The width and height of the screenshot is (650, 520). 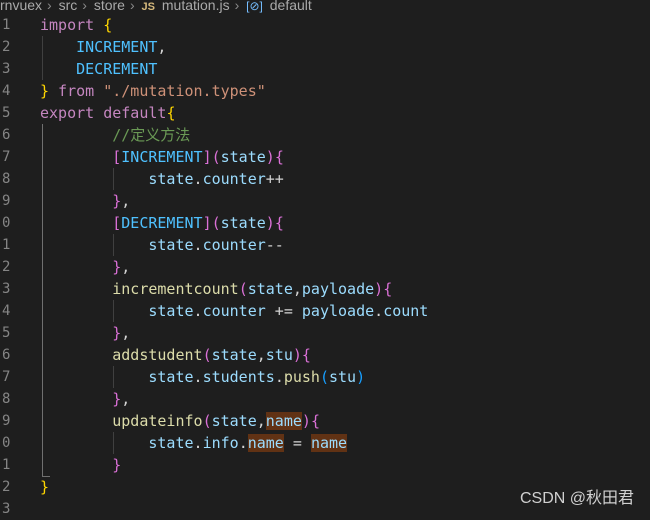 What do you see at coordinates (238, 377) in the screenshot?
I see `code-token: students` at bounding box center [238, 377].